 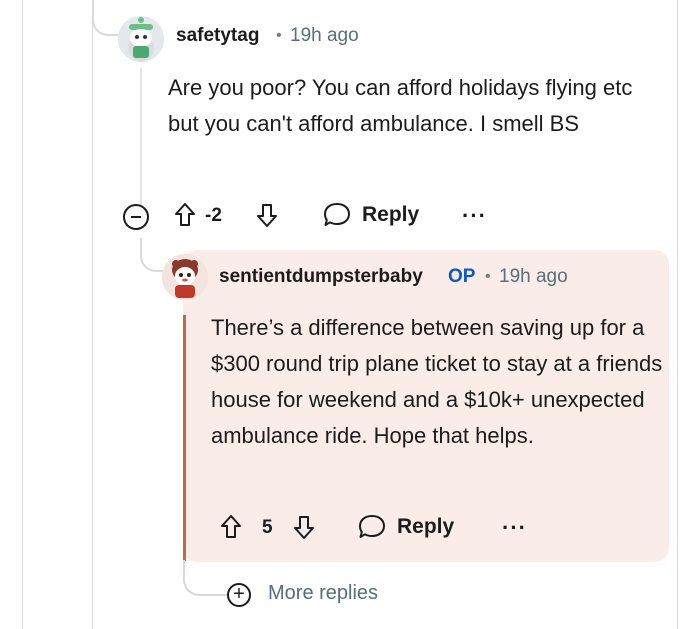 What do you see at coordinates (22, 314) in the screenshot?
I see `left-border-line` at bounding box center [22, 314].